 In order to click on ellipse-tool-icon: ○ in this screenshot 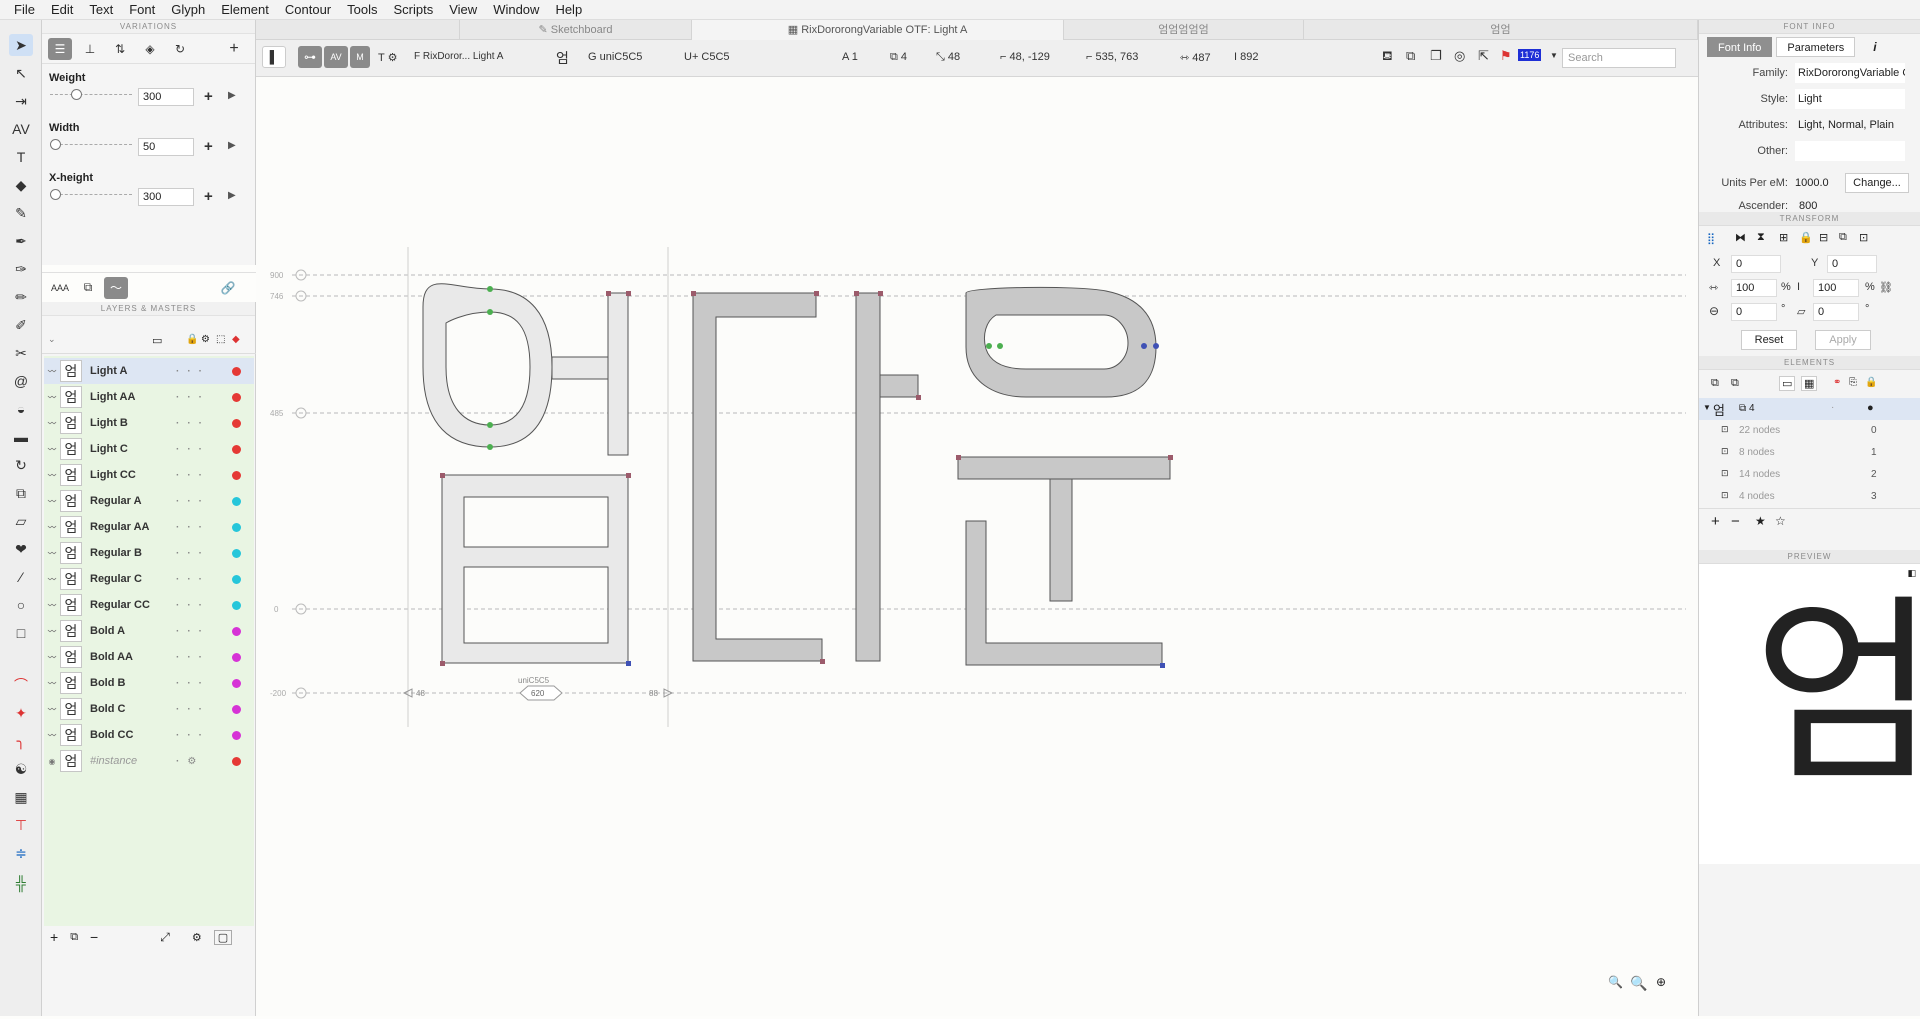, I will do `click(21, 605)`.